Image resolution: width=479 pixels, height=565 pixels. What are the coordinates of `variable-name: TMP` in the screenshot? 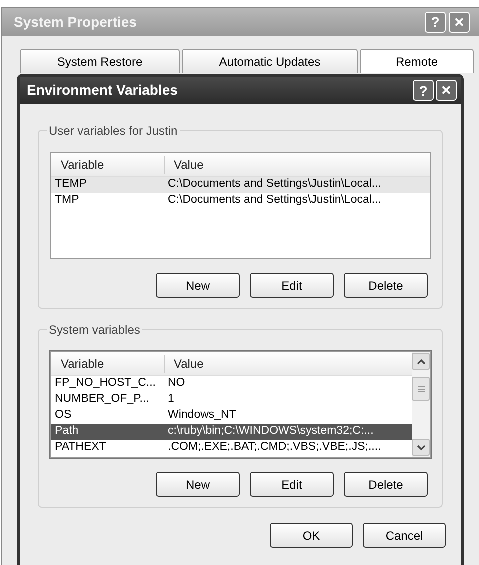 It's located at (67, 201).